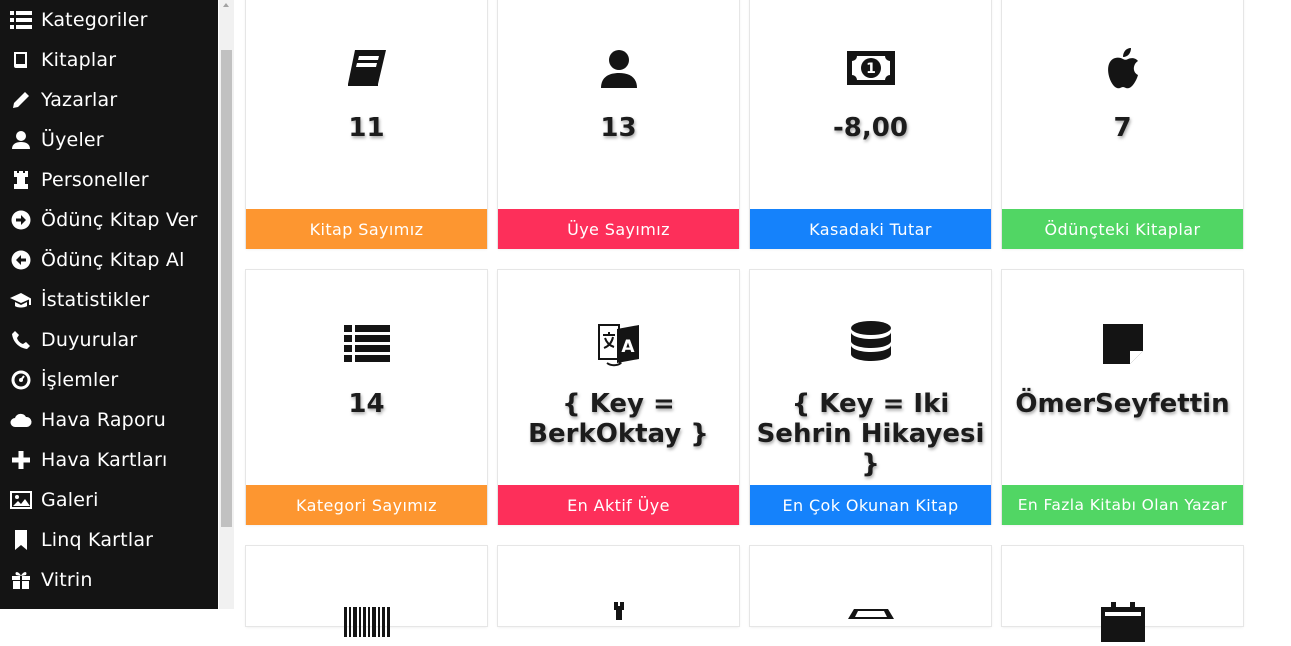 The width and height of the screenshot is (1291, 646). I want to click on circle-arrow-left-icon, so click(21, 260).